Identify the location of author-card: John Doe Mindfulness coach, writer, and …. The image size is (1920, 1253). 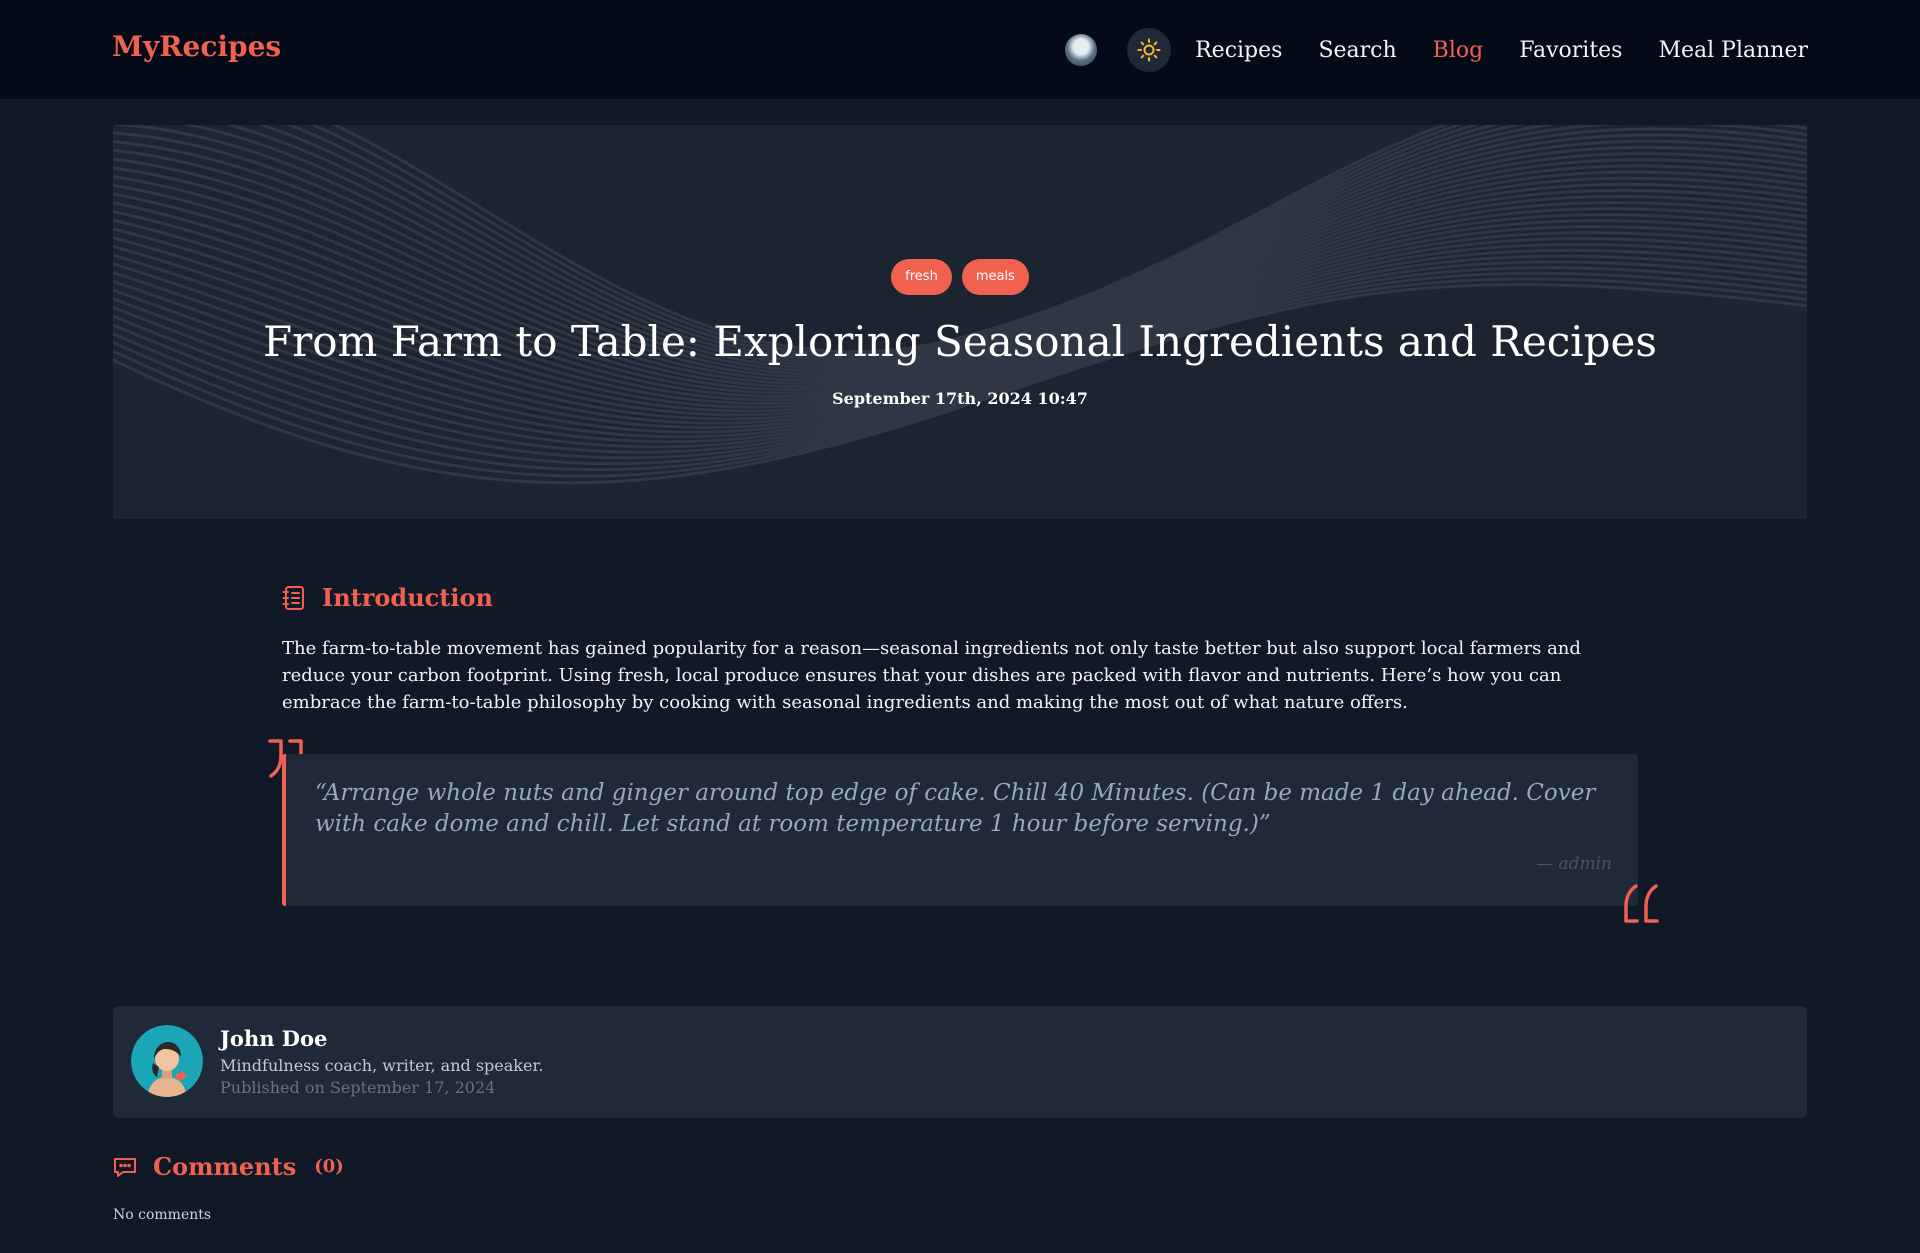
(960, 1062).